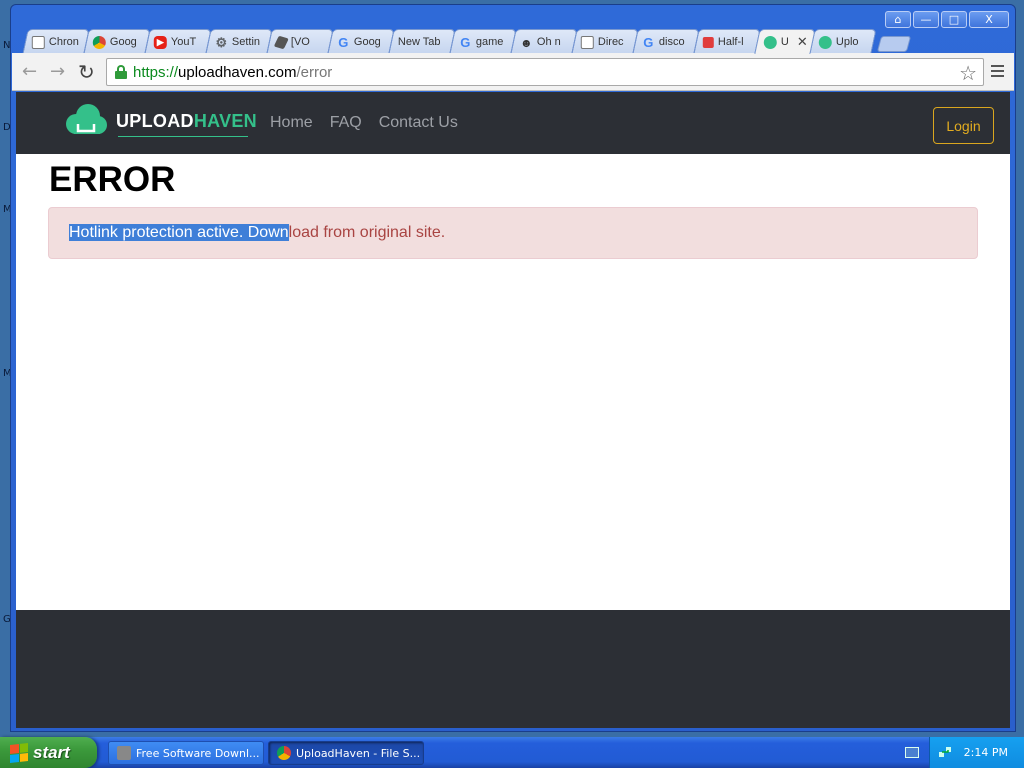  I want to click on browser-toolbar: ← → ↻ https://uploadhaven.com/error ☆, so click(513, 72).